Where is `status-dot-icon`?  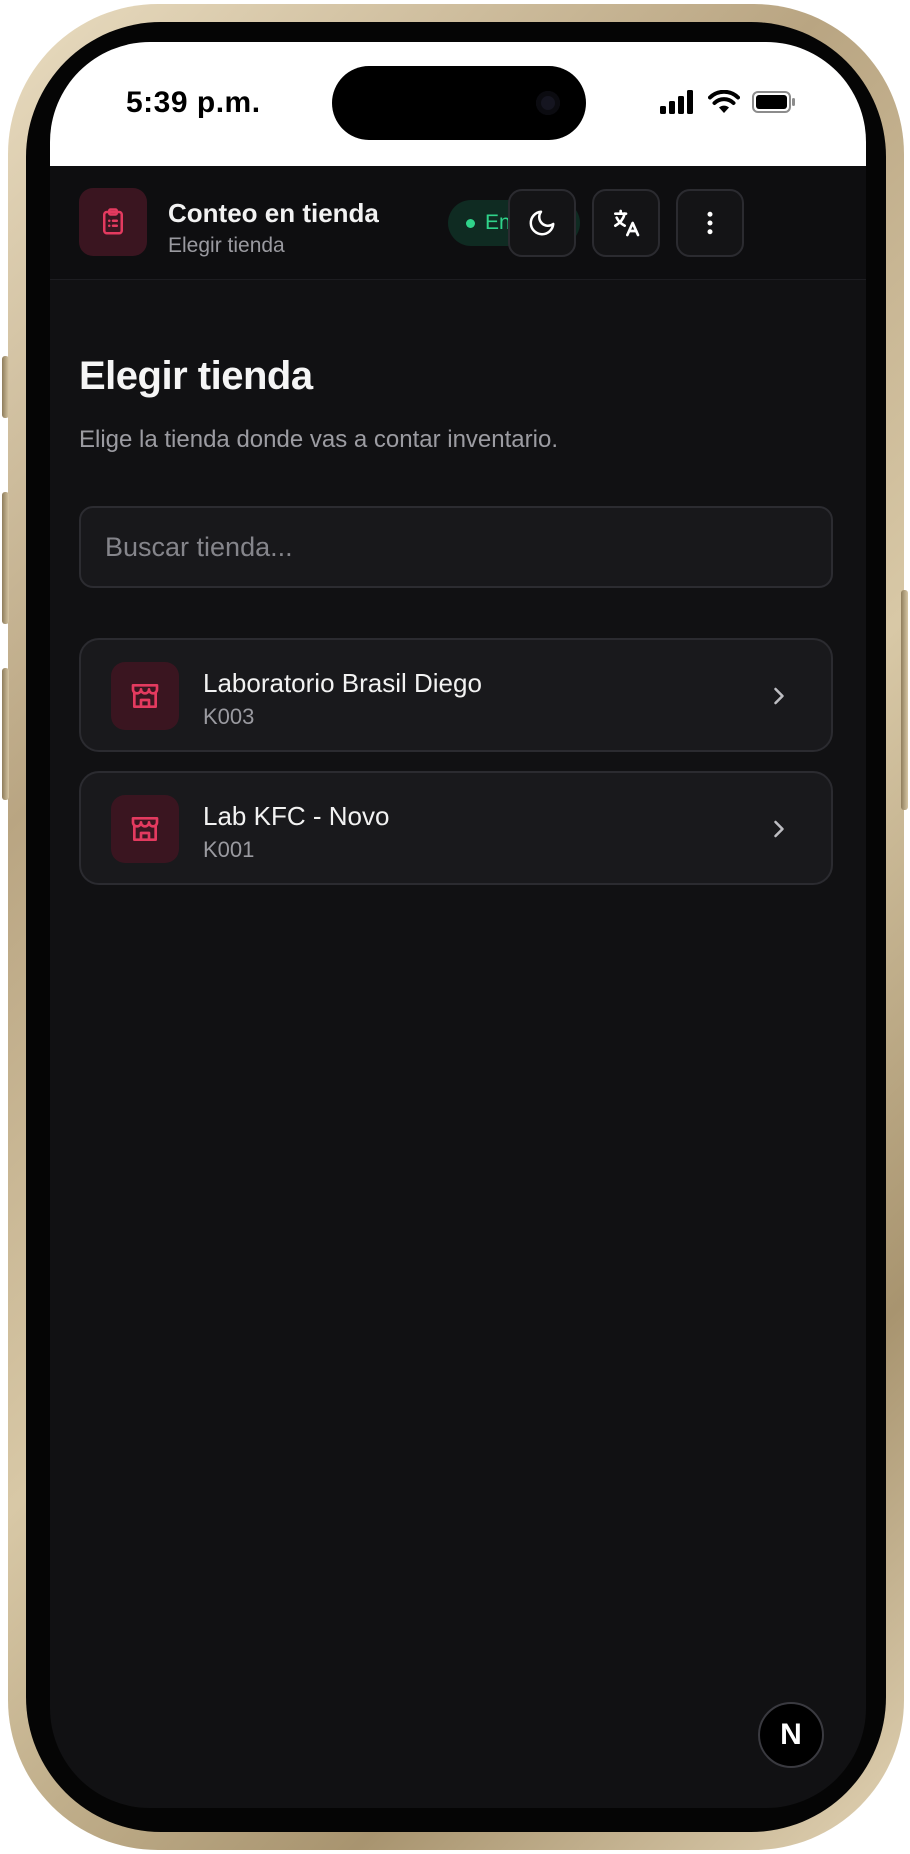 status-dot-icon is located at coordinates (470, 223).